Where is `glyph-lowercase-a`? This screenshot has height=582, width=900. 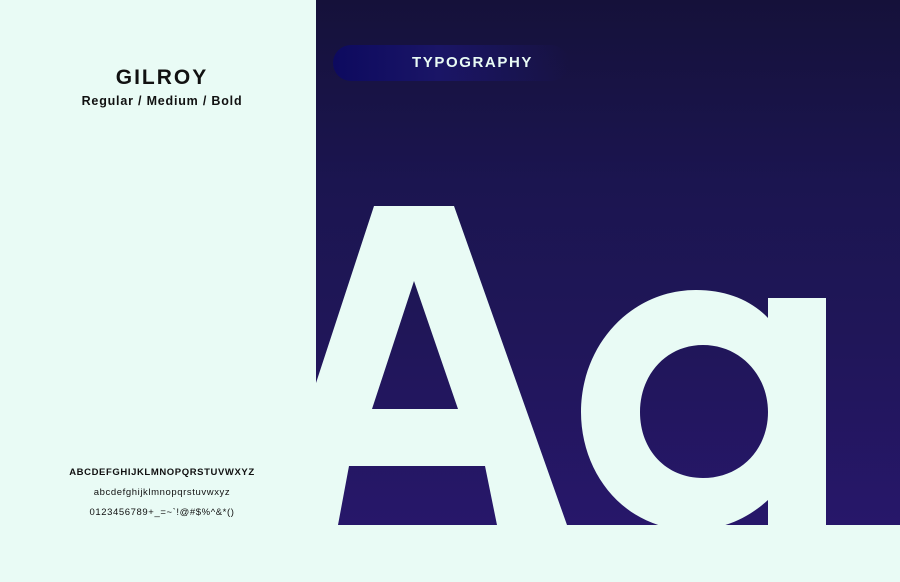 glyph-lowercase-a is located at coordinates (703, 407).